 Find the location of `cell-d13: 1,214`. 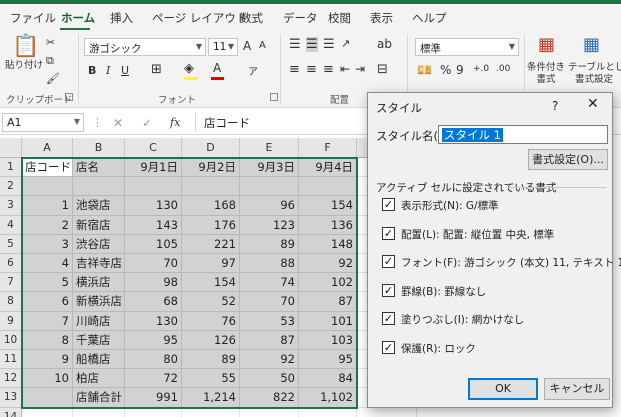

cell-d13: 1,214 is located at coordinates (211, 398).